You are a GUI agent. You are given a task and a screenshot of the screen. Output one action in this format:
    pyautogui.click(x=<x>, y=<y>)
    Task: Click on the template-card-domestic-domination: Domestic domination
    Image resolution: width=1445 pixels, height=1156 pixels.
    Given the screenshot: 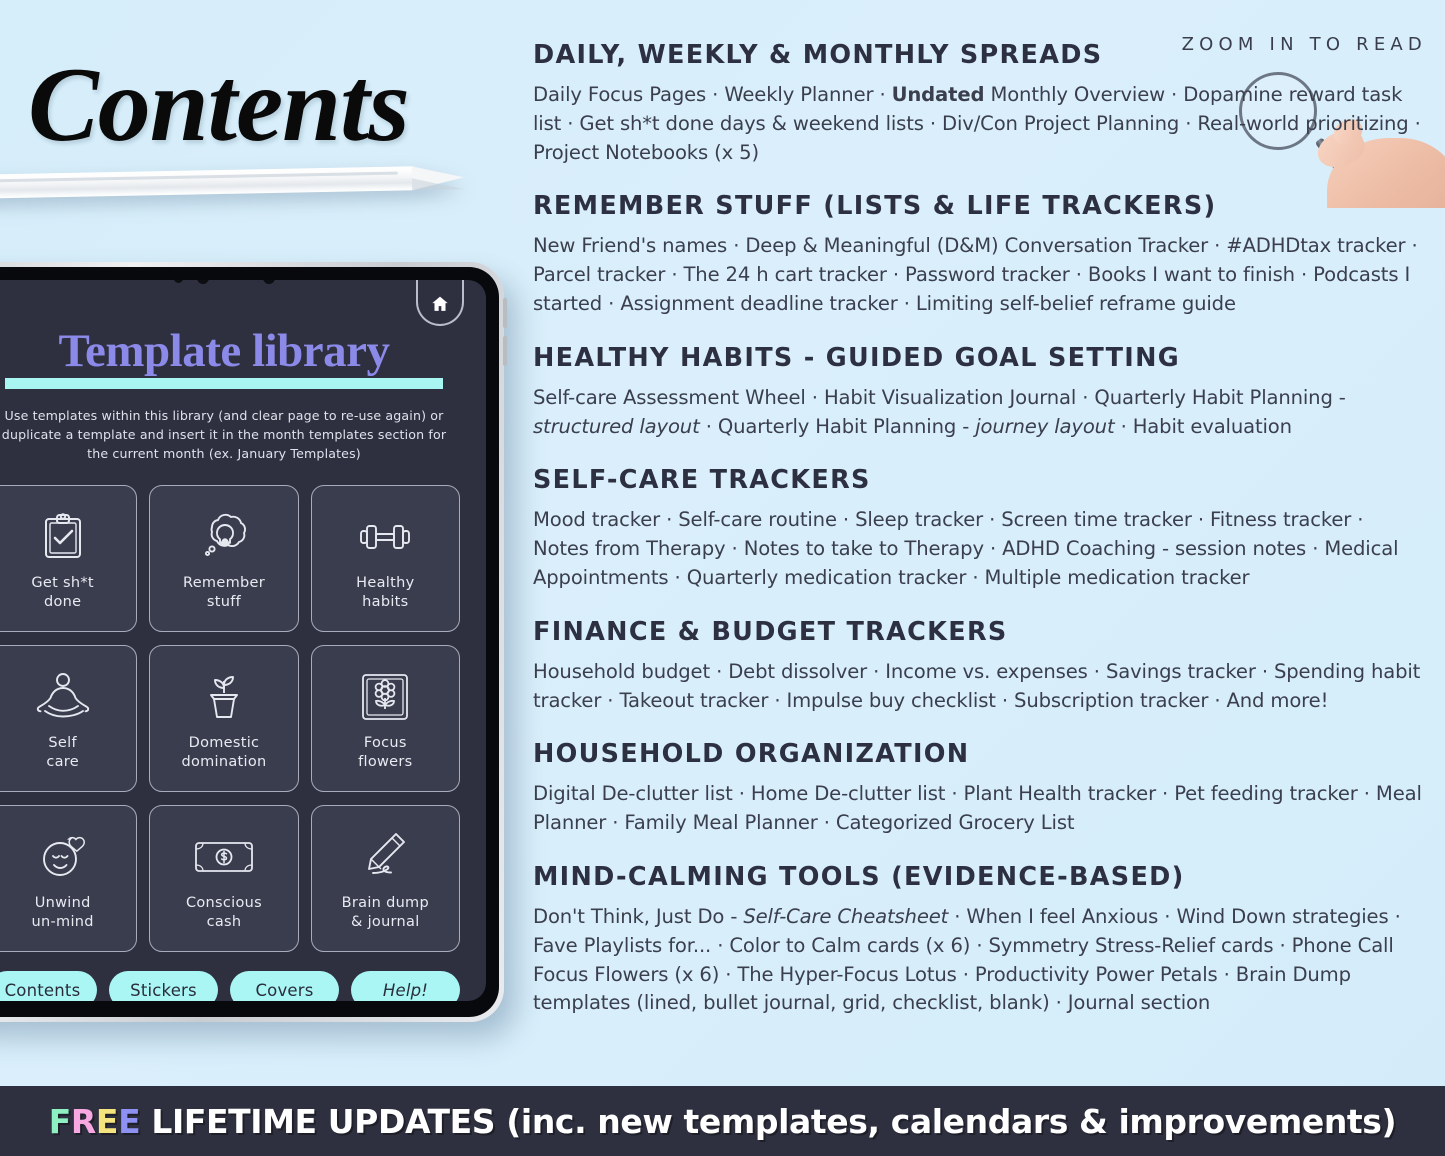 What is the action you would take?
    pyautogui.click(x=224, y=719)
    